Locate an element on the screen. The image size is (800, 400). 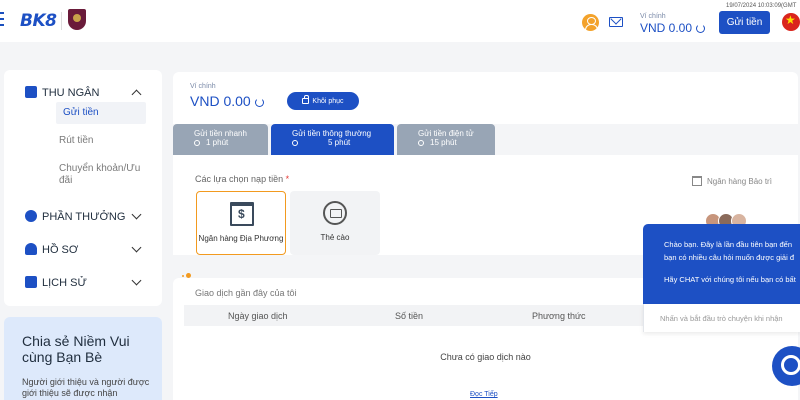
sidebar-item-withdraw: Rút tiền is located at coordinates (101, 141).